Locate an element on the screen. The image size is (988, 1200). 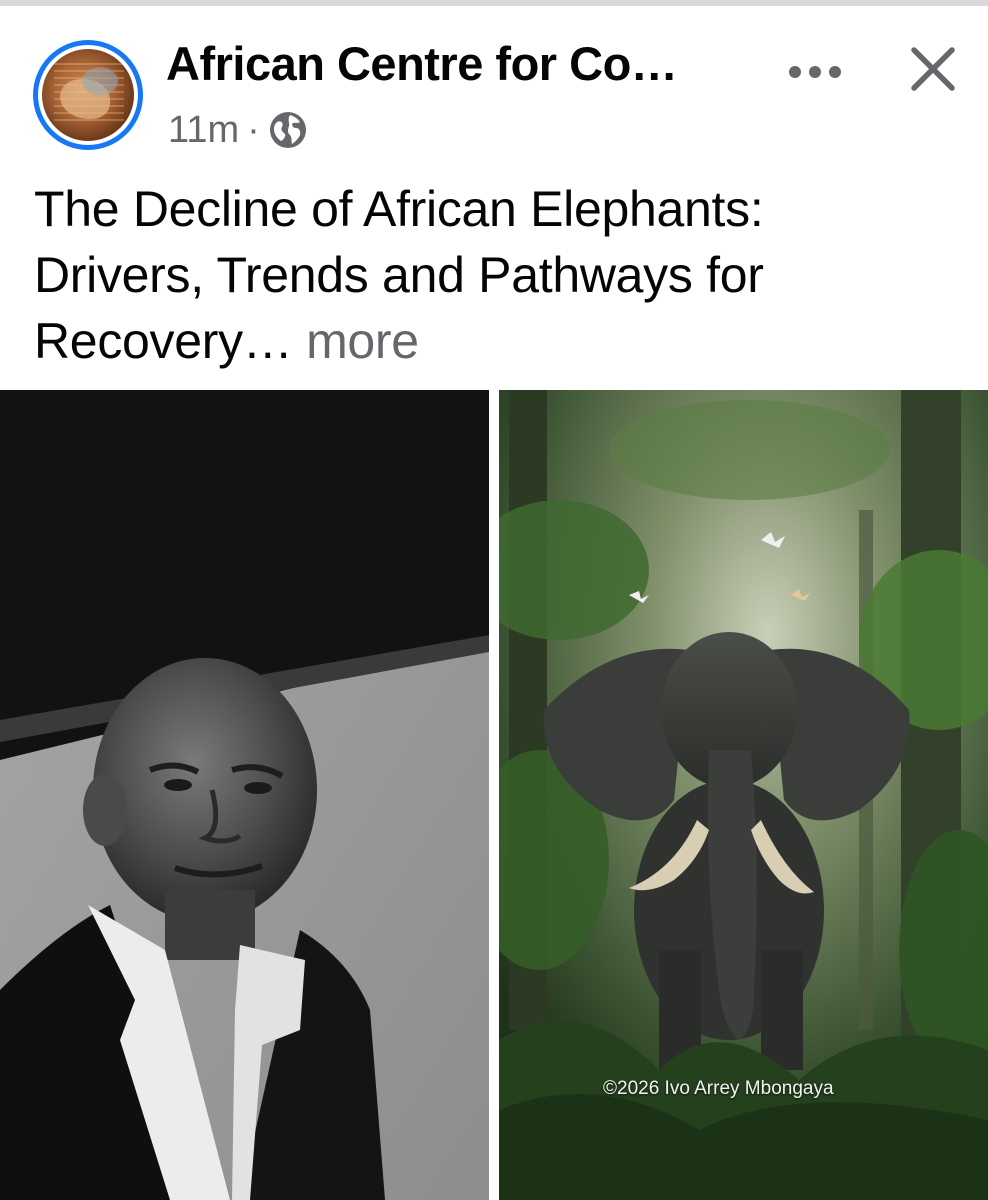
photo-credit: ©2026 Ivo Arrey Mbongaya is located at coordinates (718, 1088).